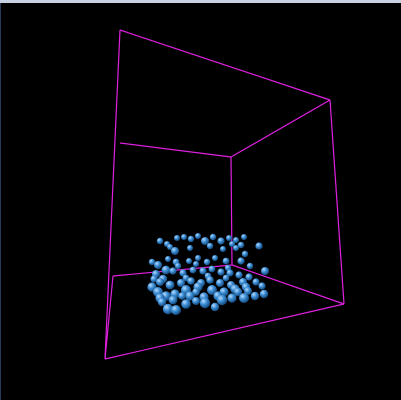 Image resolution: width=401 pixels, height=400 pixels. Describe the element at coordinates (225, 65) in the screenshot. I see `box-edge-front-top` at that location.